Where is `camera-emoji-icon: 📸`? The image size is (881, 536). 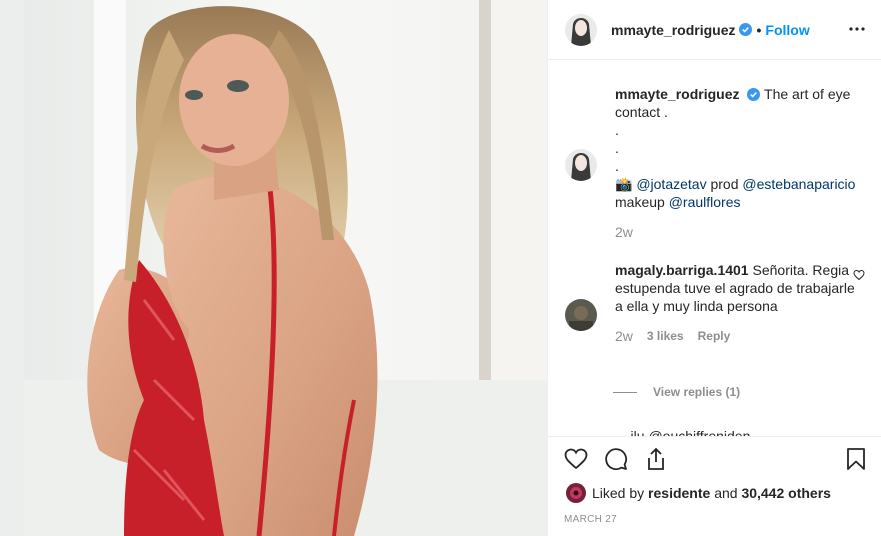
camera-emoji-icon: 📸 is located at coordinates (624, 184).